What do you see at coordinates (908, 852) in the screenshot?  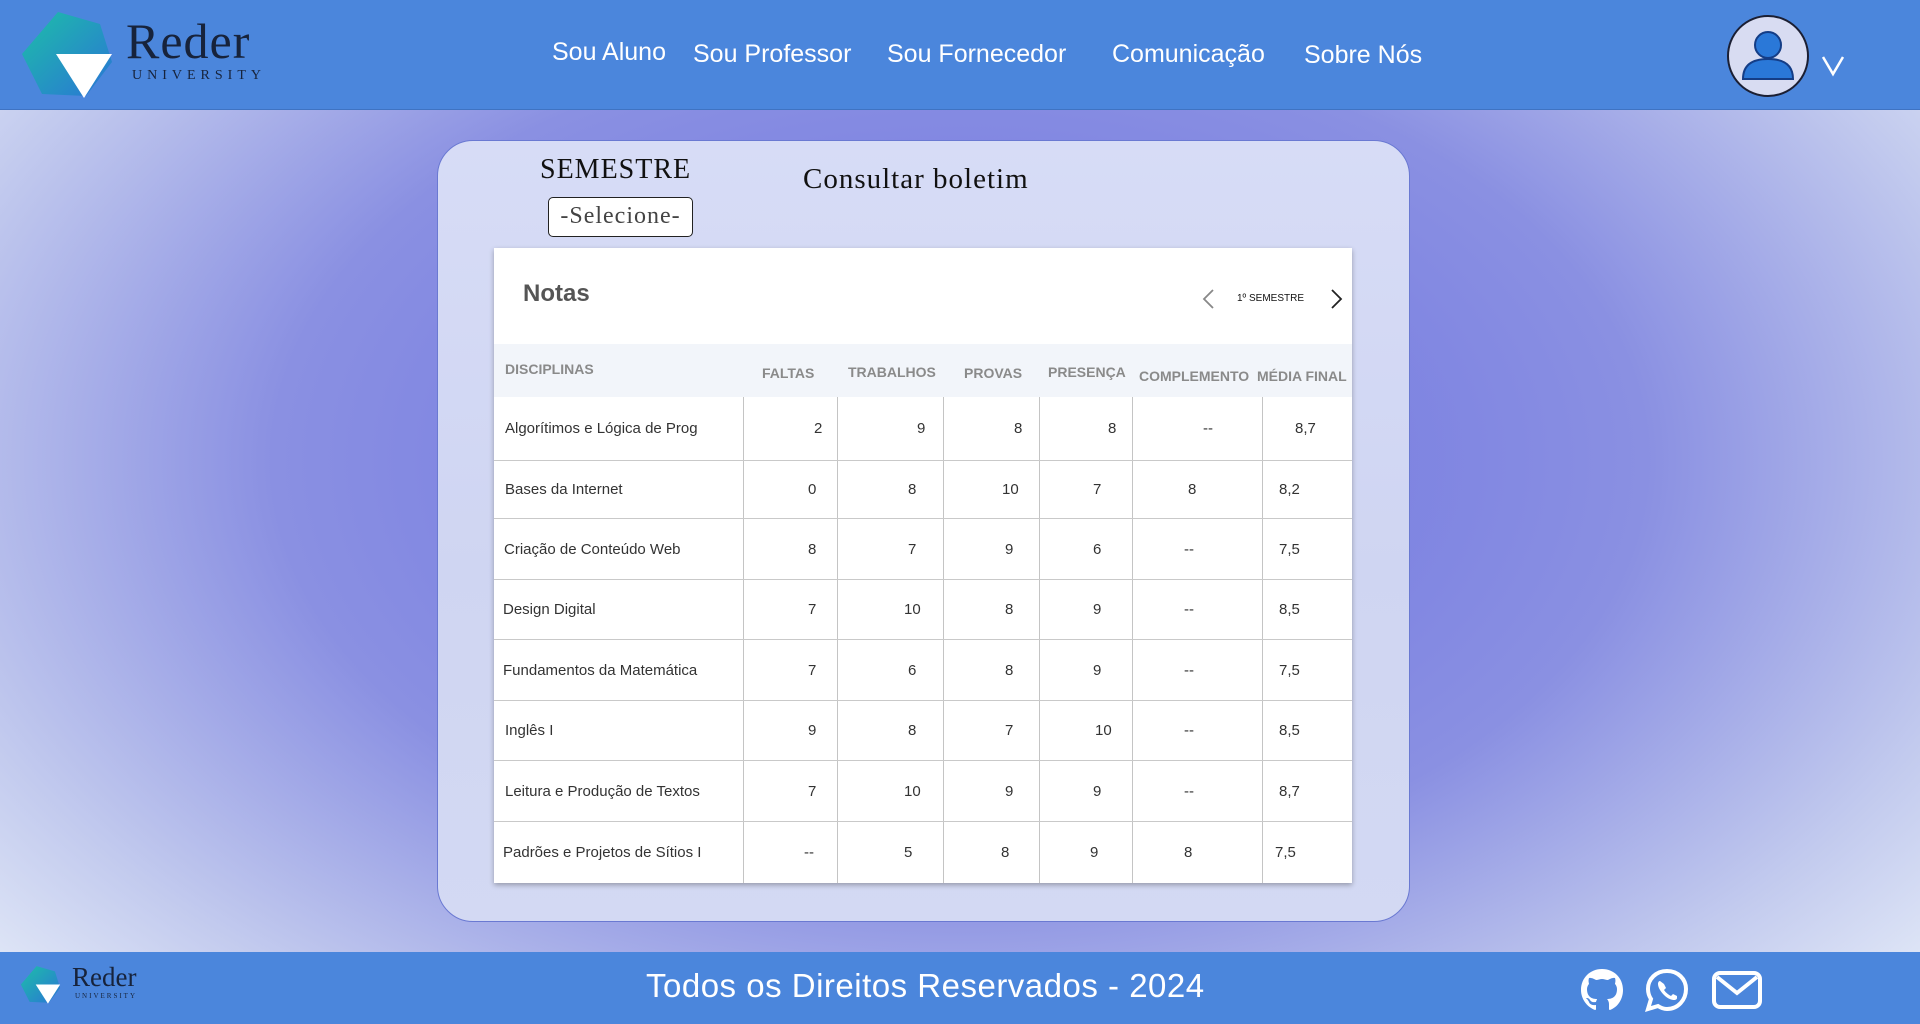 I see `cell-trabalhos: 5` at bounding box center [908, 852].